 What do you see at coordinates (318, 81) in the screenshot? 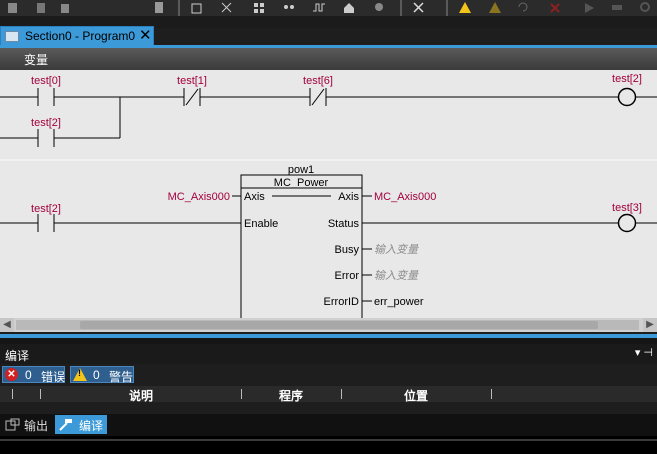
I see `contact-test6-label: test[6]` at bounding box center [318, 81].